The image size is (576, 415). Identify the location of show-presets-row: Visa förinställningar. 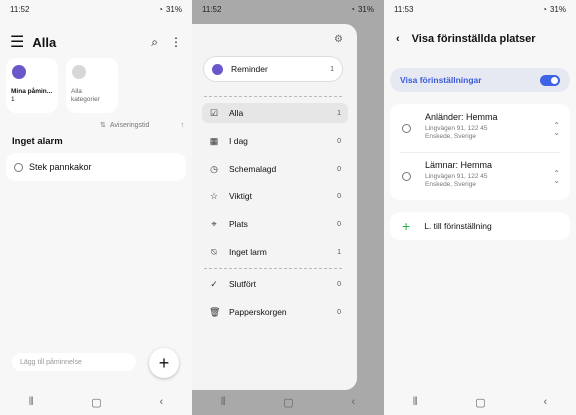
(480, 80).